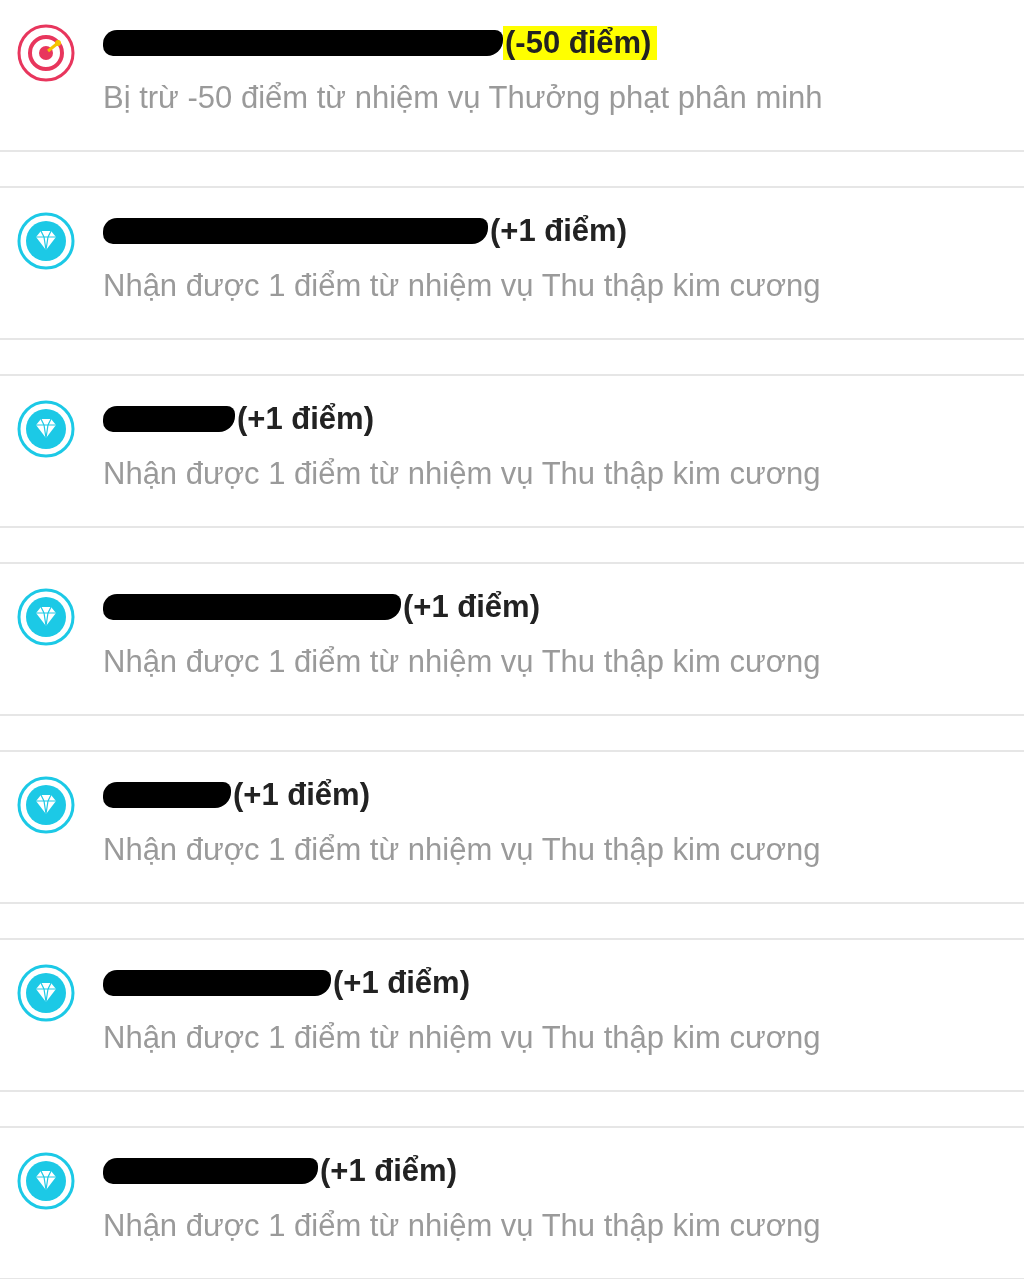 This screenshot has height=1279, width=1024. What do you see at coordinates (46, 53) in the screenshot?
I see `target-icon` at bounding box center [46, 53].